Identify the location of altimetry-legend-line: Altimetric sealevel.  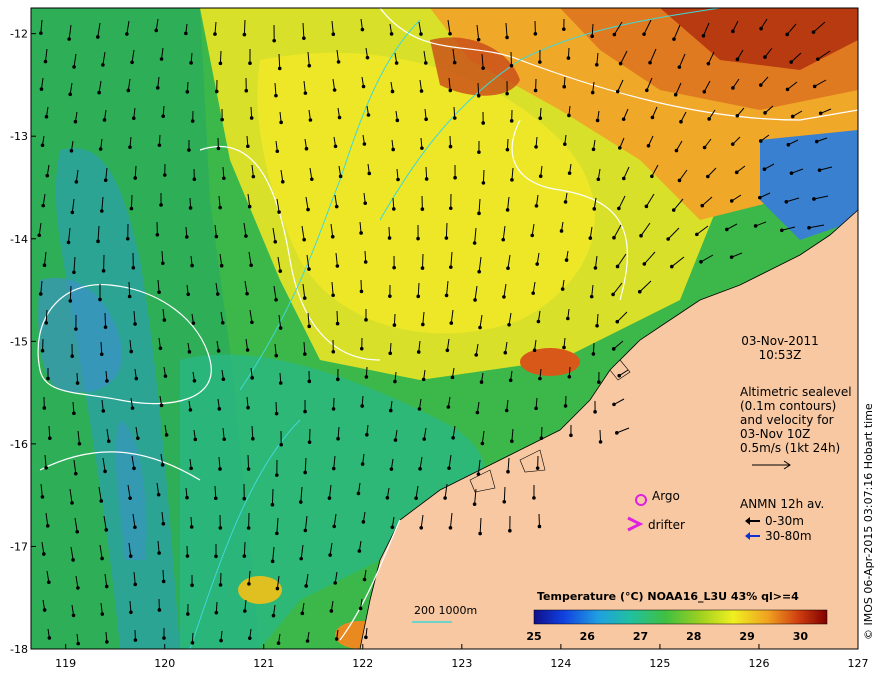
(796, 392).